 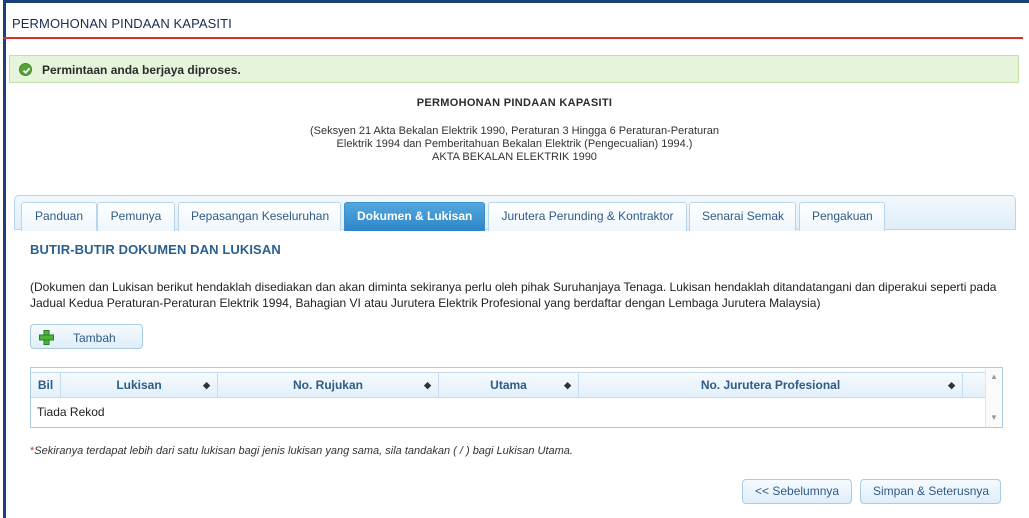 I want to click on tab-dokumen-lukisan: Dokumen & Lukisan, so click(x=414, y=216).